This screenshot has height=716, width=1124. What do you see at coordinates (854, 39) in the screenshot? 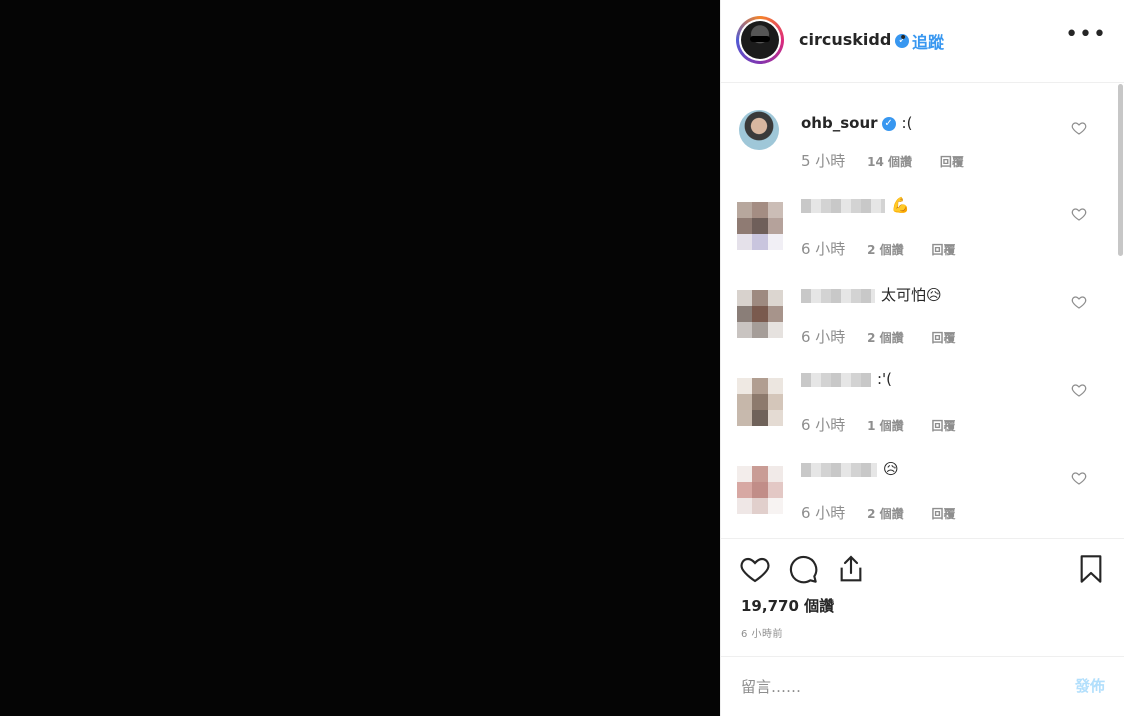
I see `author-username: circuskidd ✓` at bounding box center [854, 39].